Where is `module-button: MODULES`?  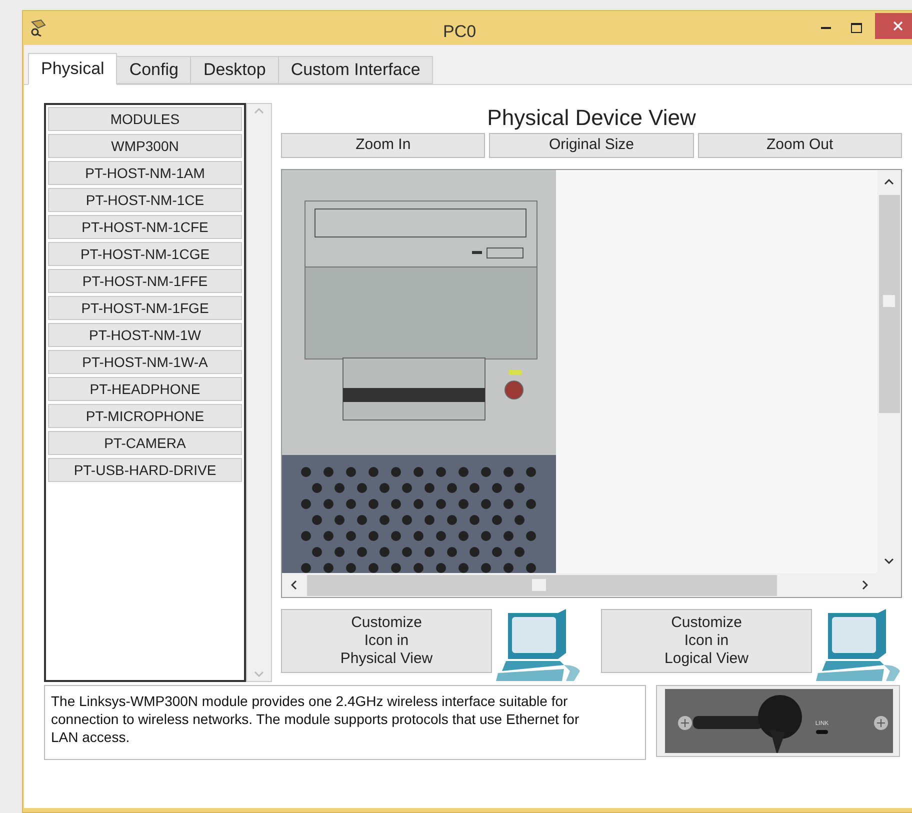
module-button: MODULES is located at coordinates (145, 119).